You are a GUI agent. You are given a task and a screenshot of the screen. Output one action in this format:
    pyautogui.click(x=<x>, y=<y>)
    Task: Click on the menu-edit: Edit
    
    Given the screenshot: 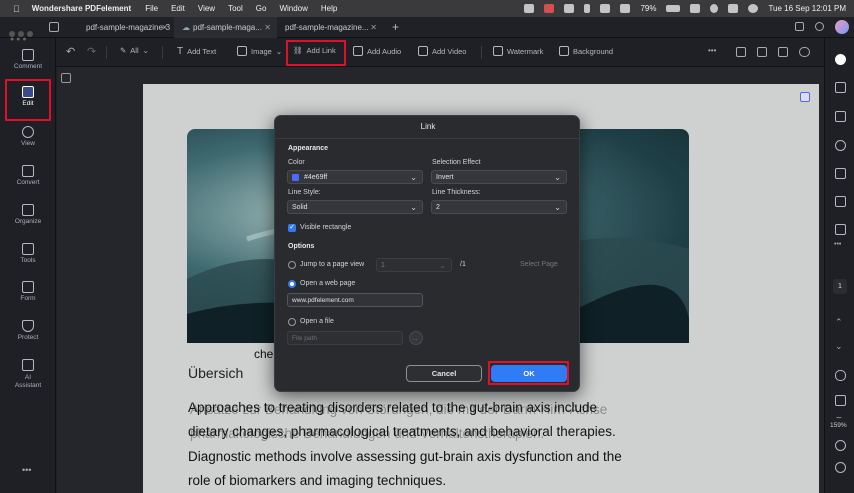 What is the action you would take?
    pyautogui.click(x=178, y=8)
    